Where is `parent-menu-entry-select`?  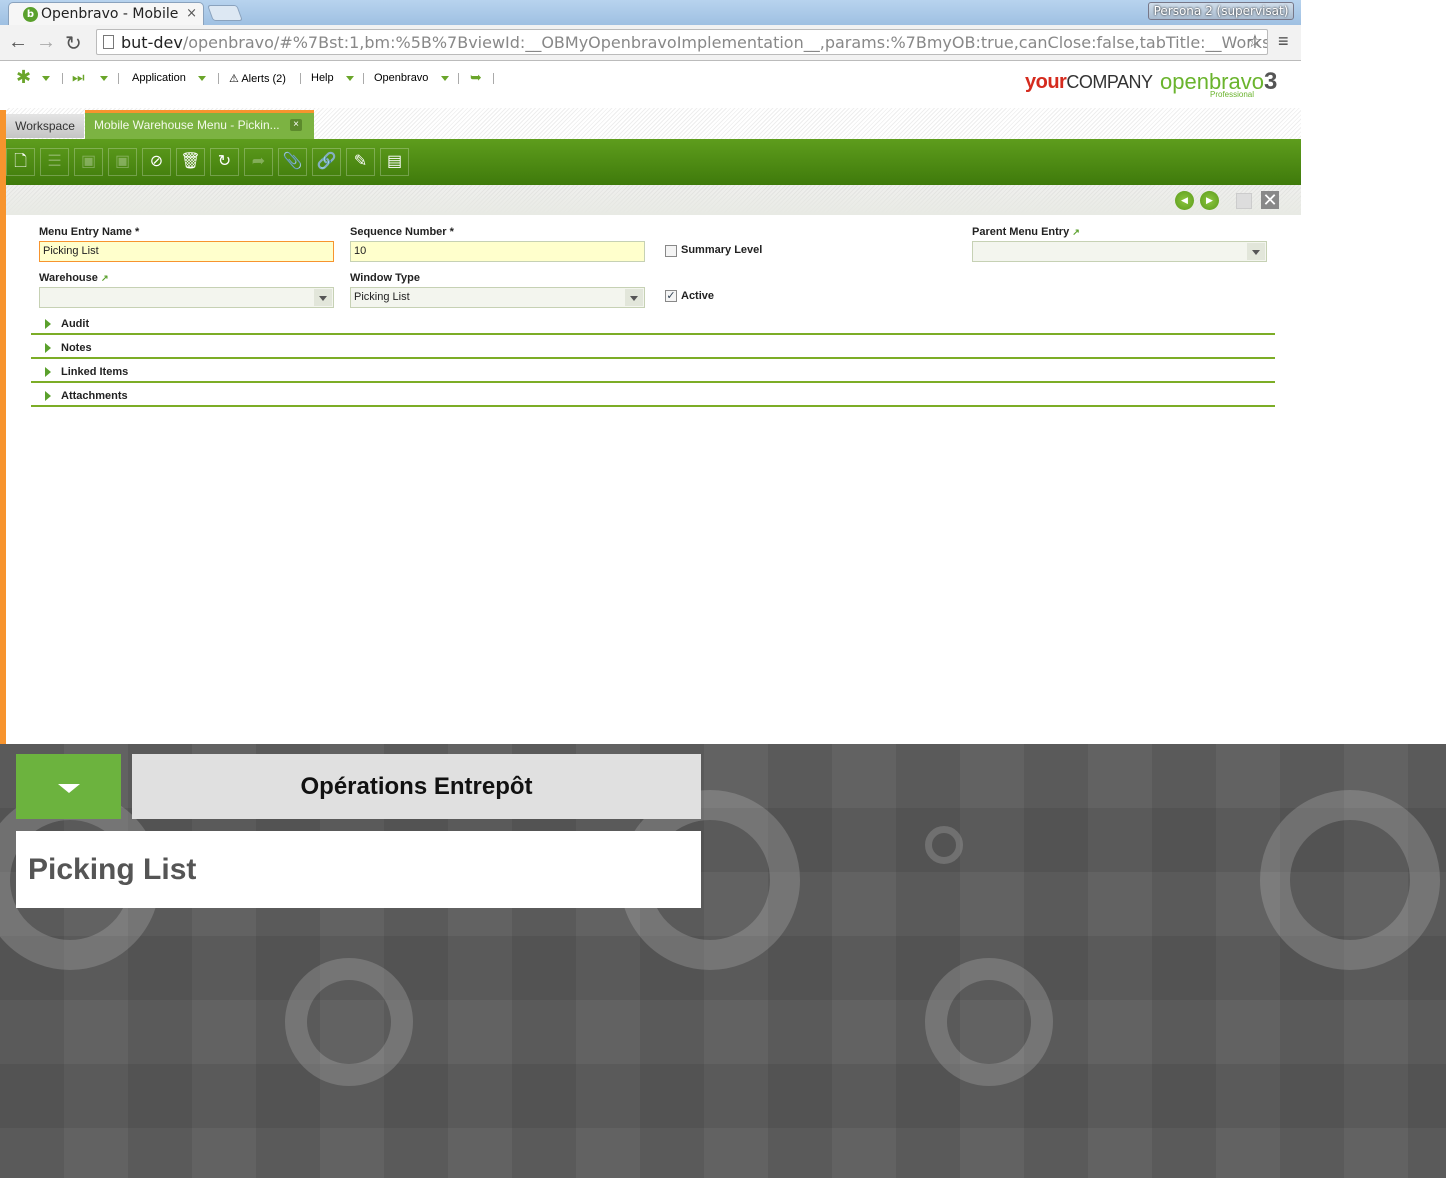 parent-menu-entry-select is located at coordinates (1119, 251).